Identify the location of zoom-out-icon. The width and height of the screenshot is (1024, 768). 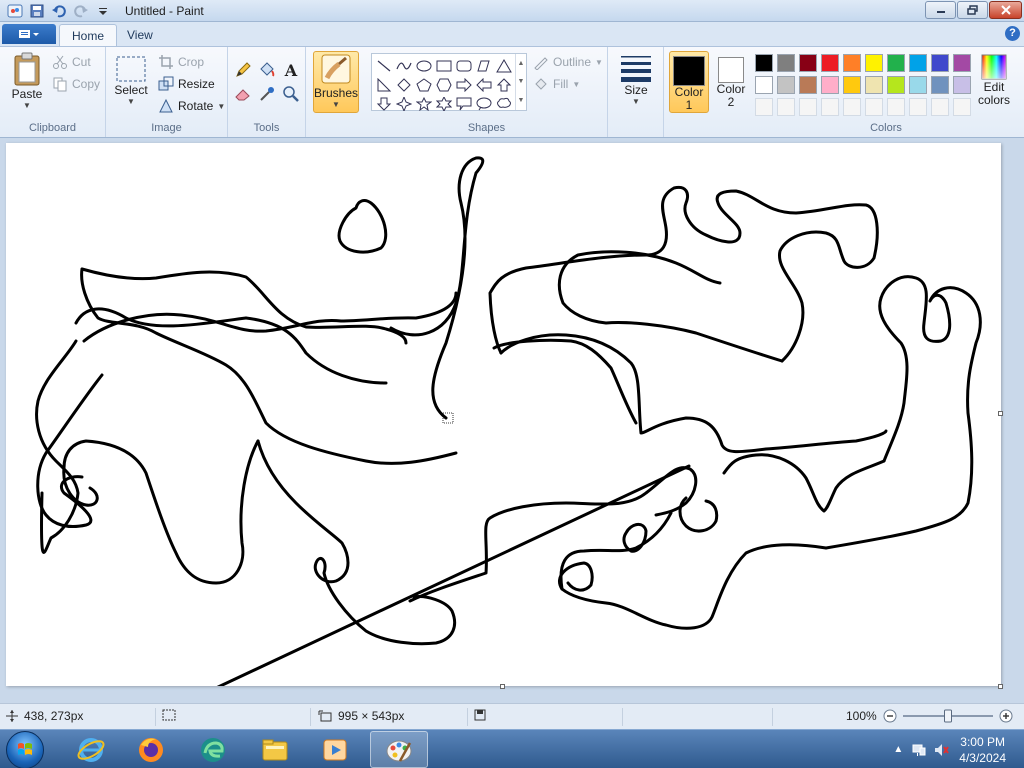
(890, 716).